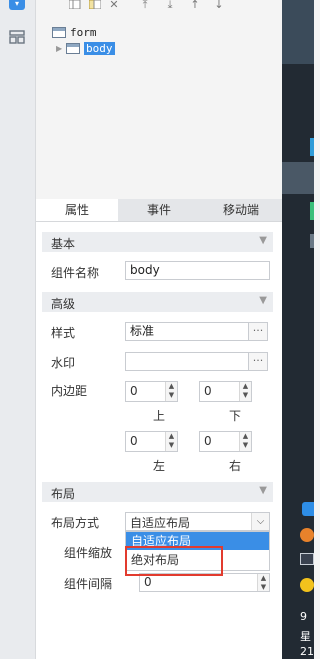  I want to click on chevron-down-icon: ⌵, so click(260, 521).